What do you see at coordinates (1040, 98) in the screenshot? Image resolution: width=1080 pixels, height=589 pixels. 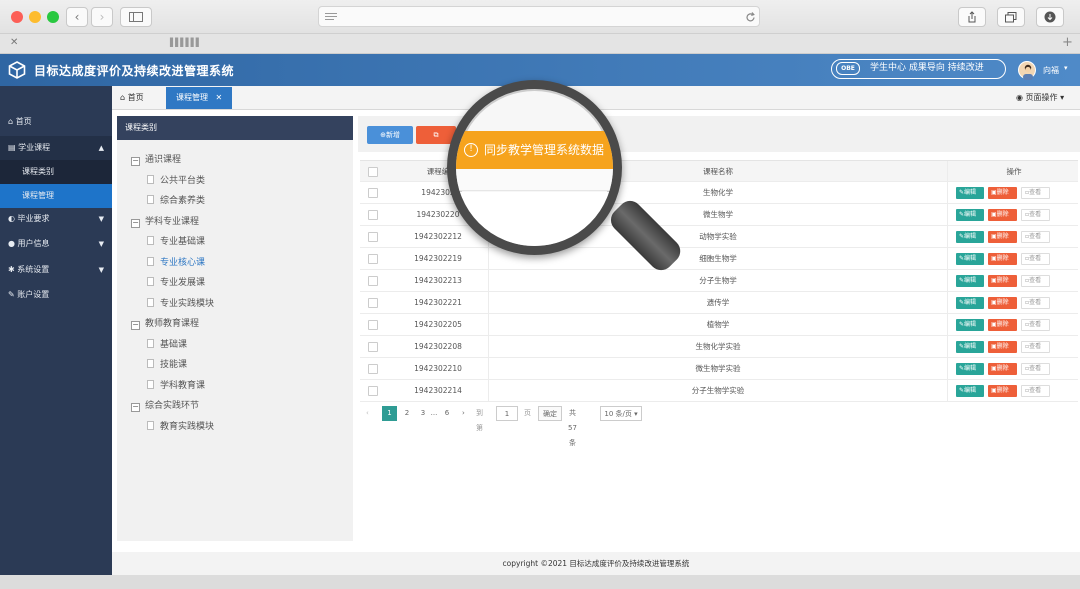 I see `page-operations-dropdown: ◉ 页面操作 ▾` at bounding box center [1040, 98].